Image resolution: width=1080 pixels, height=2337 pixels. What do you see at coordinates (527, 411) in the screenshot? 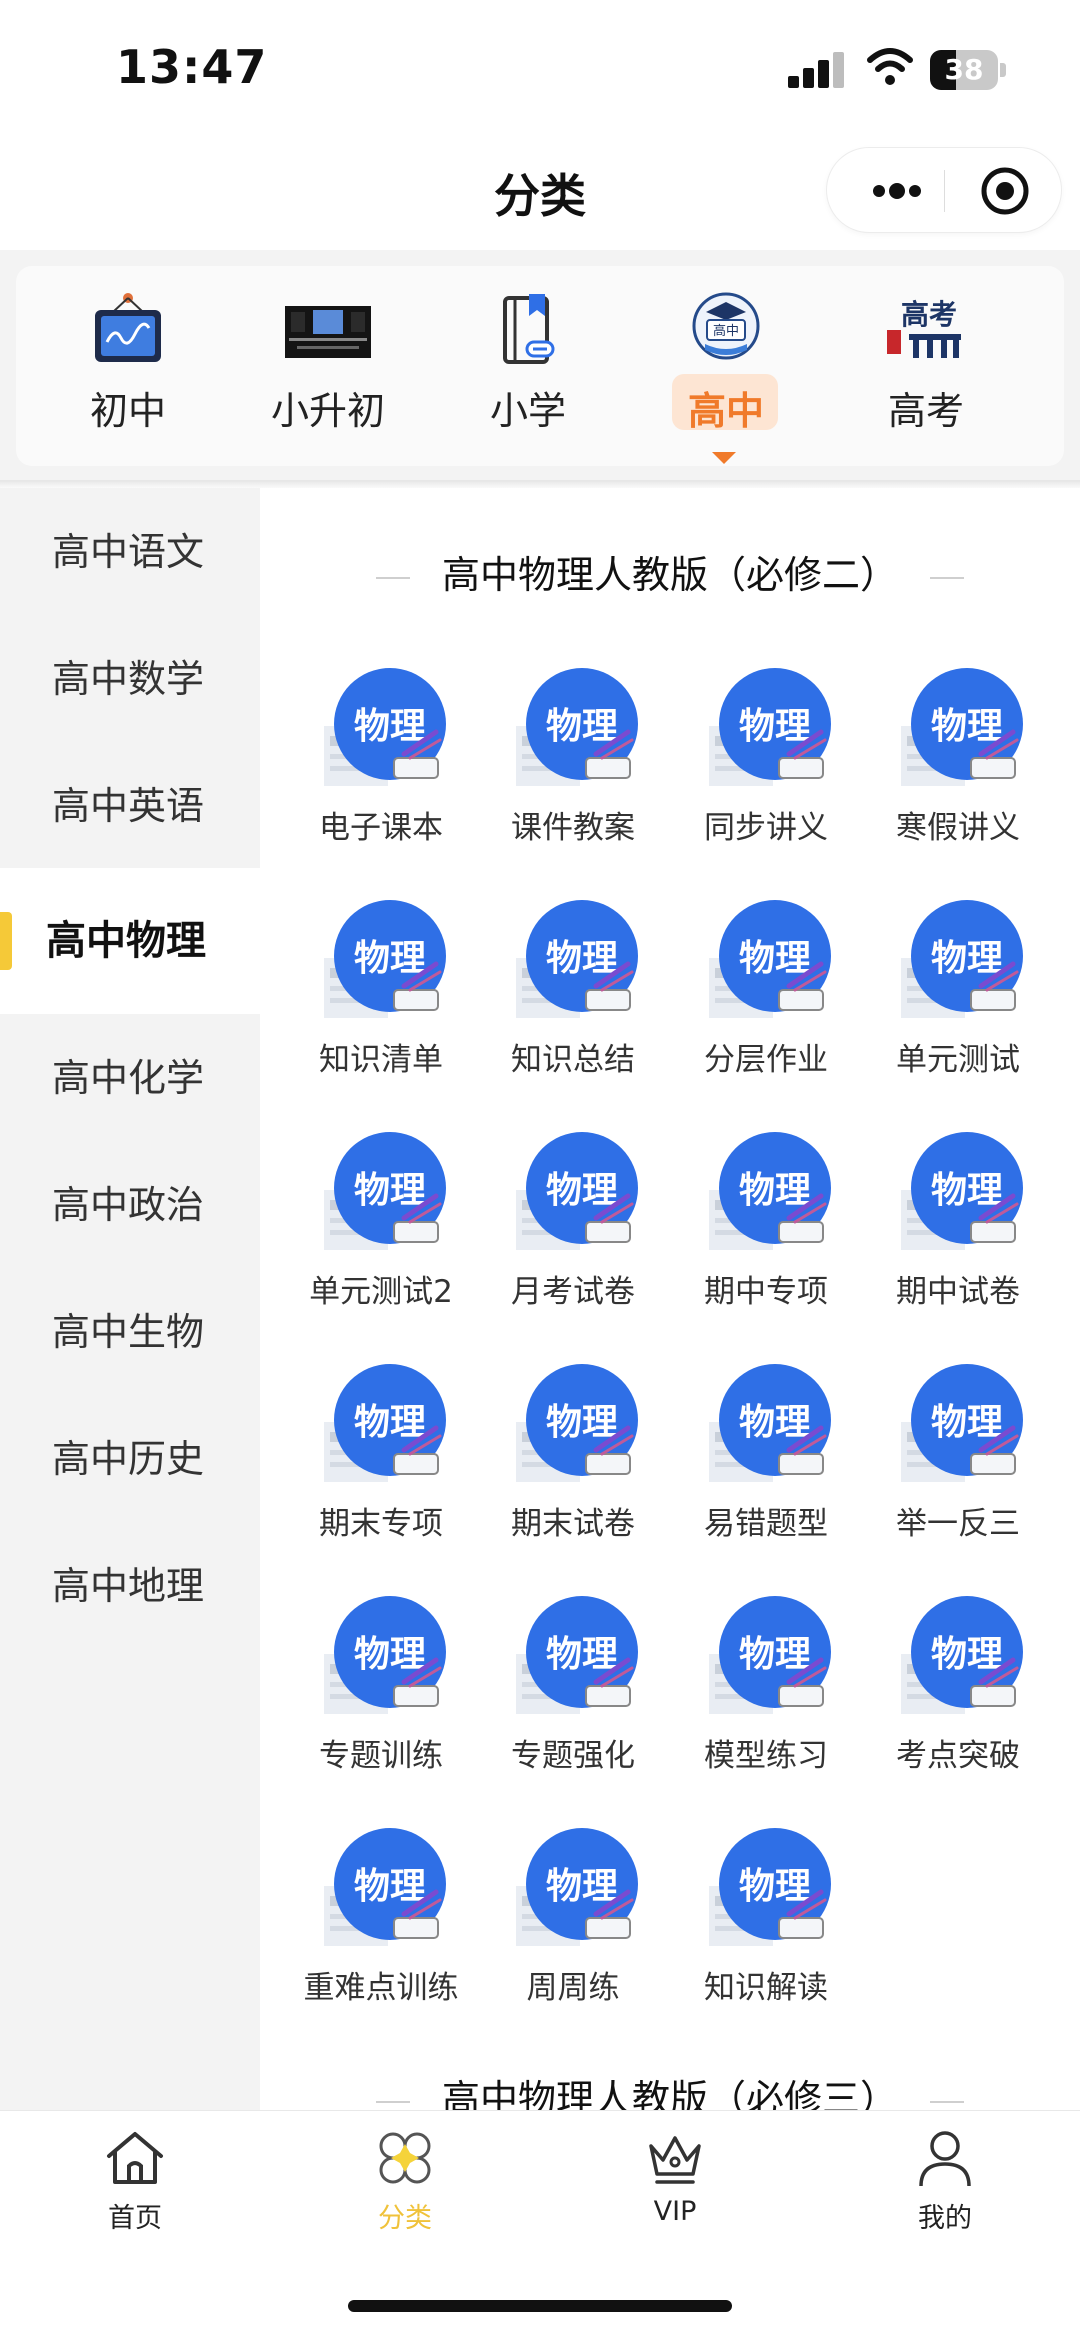
I see `level-label: 小学` at bounding box center [527, 411].